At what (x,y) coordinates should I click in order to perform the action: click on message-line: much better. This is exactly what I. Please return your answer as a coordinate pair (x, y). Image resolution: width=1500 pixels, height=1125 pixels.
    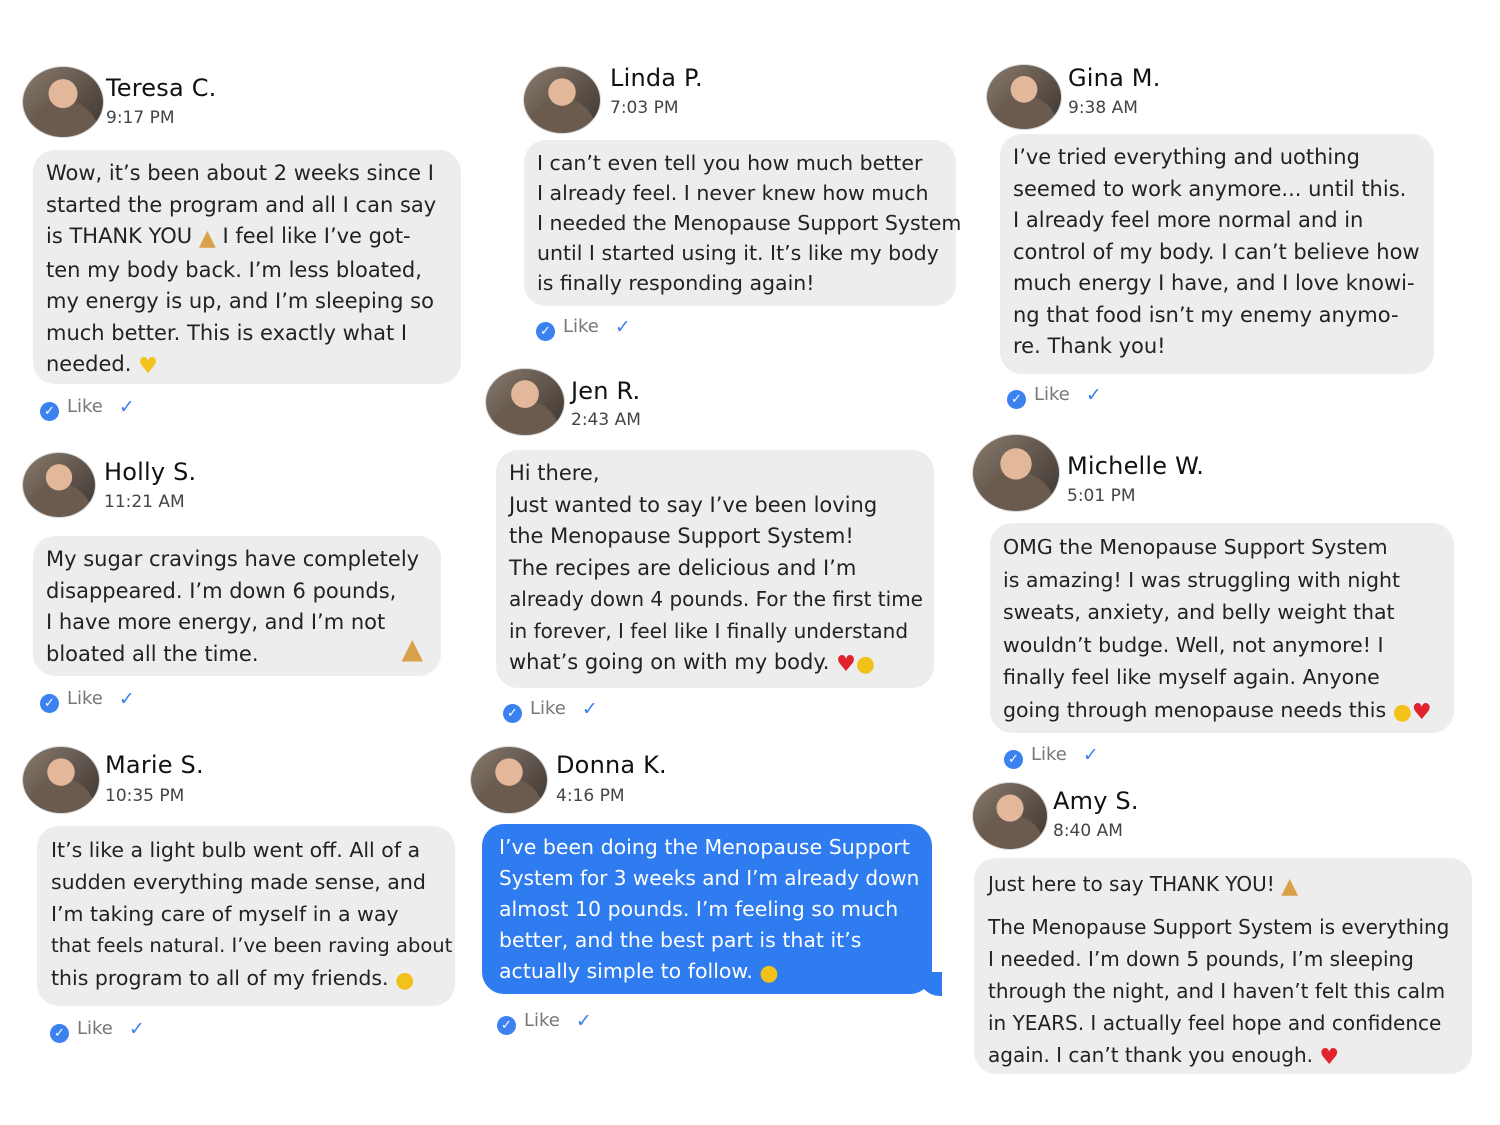
    Looking at the image, I should click on (227, 332).